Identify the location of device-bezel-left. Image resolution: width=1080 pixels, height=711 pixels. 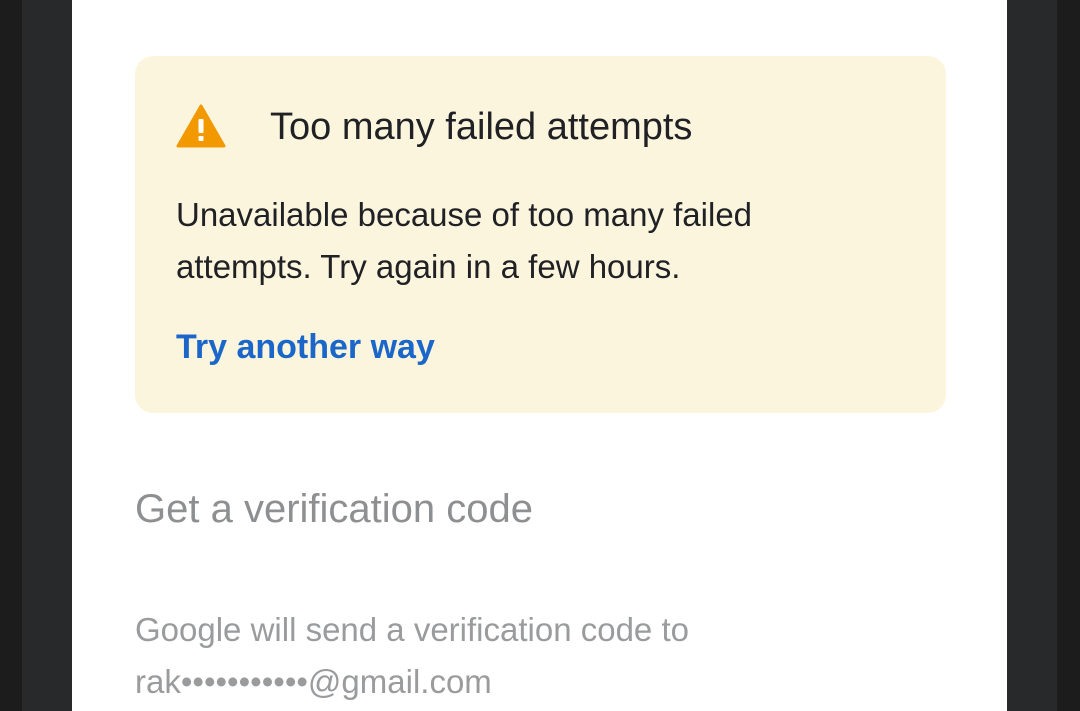
(47, 355).